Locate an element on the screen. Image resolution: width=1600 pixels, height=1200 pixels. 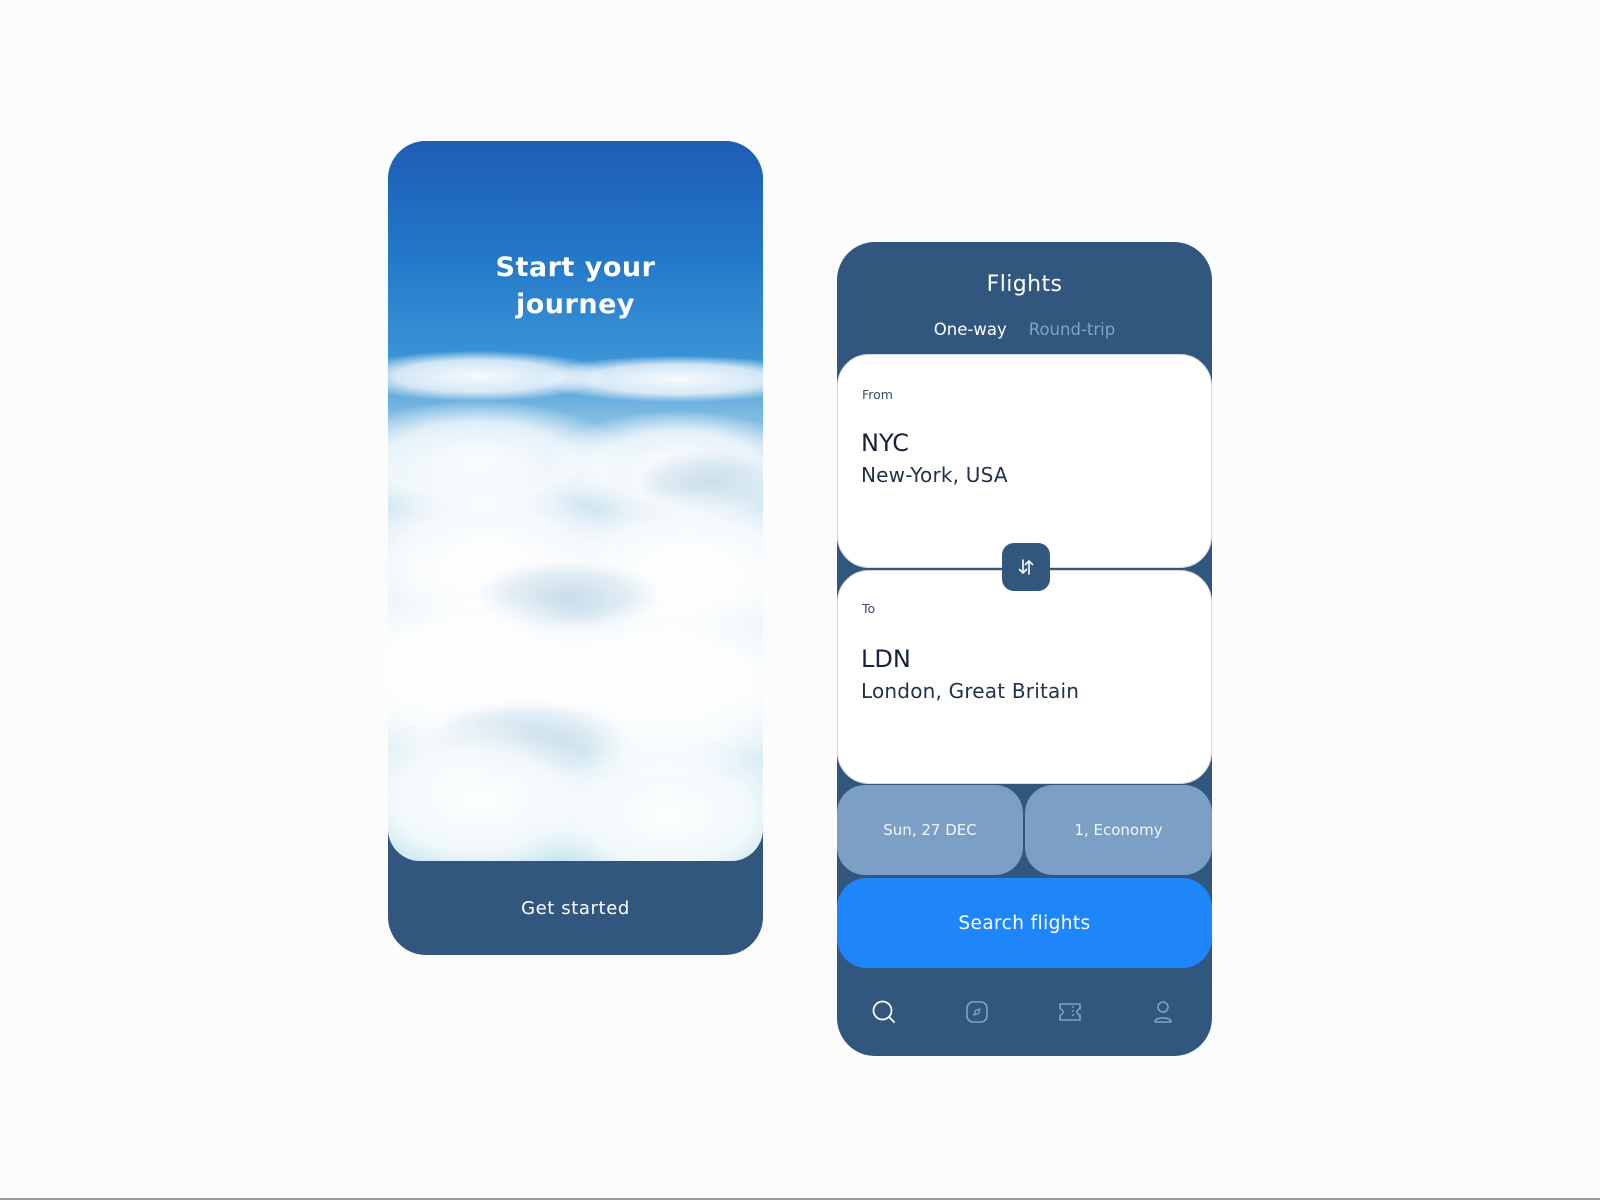
swap-button is located at coordinates (1026, 567).